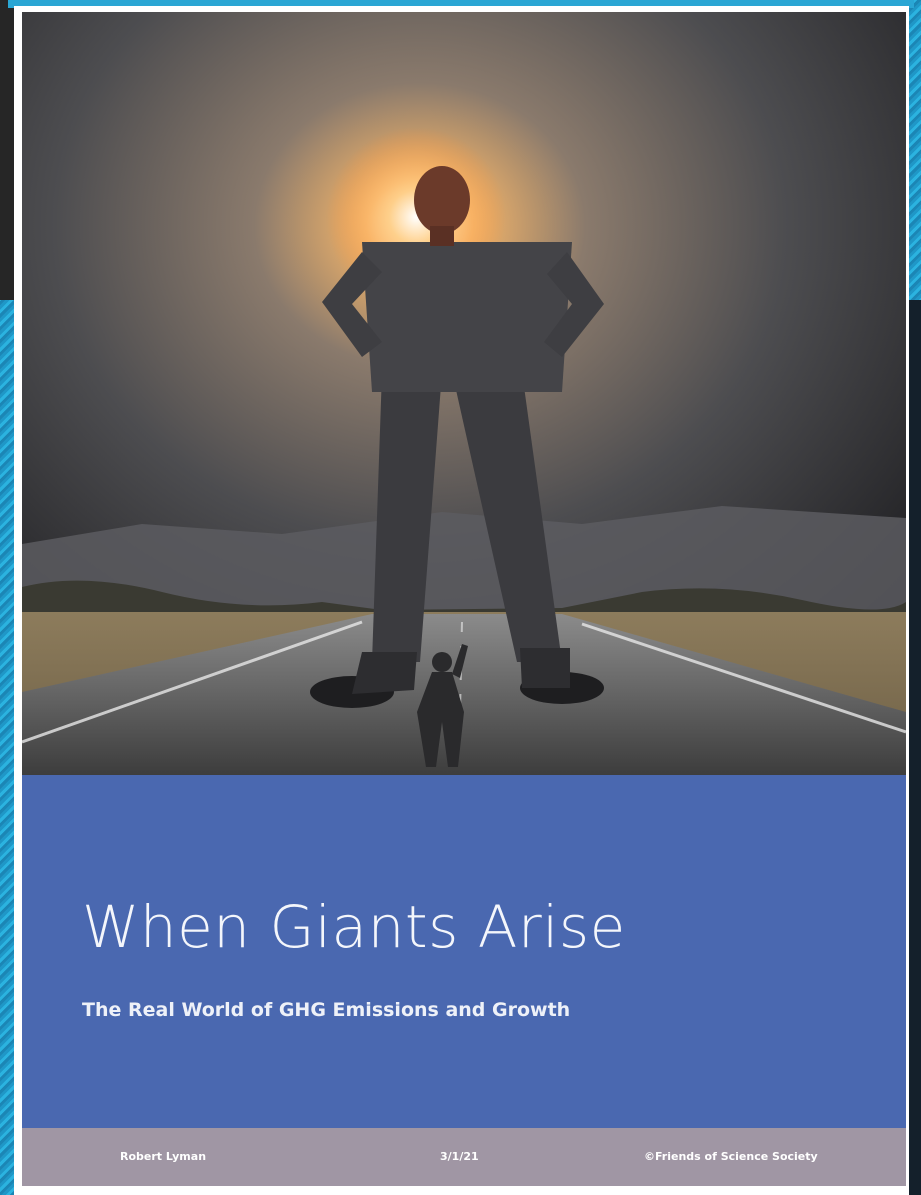  What do you see at coordinates (915, 747) in the screenshot?
I see `right-dark-strip` at bounding box center [915, 747].